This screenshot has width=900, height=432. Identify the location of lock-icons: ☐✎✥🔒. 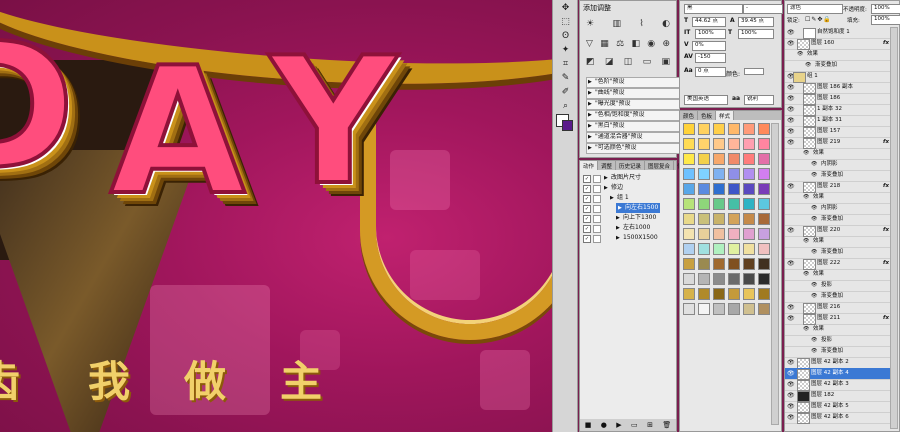
(818, 19).